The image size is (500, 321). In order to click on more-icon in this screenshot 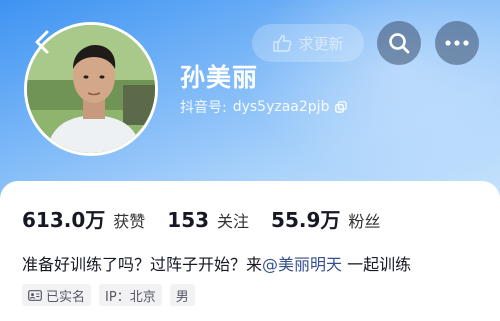, I will do `click(457, 43)`.